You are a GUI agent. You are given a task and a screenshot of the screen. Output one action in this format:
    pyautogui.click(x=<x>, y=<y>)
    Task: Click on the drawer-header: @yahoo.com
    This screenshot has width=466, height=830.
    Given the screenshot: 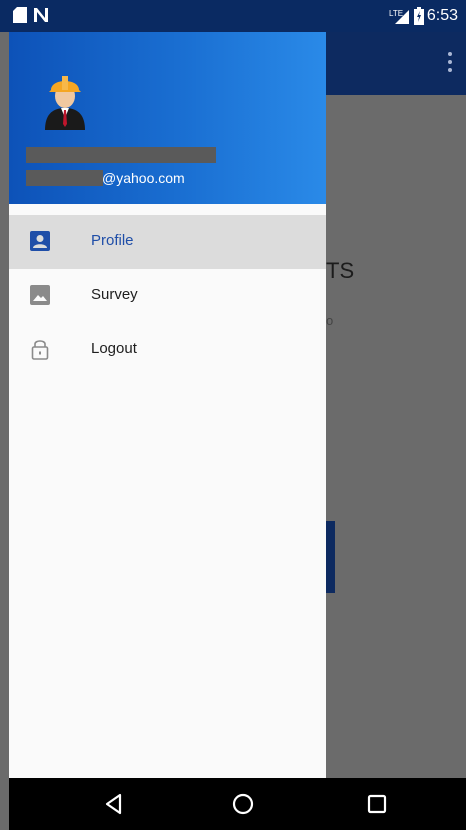 What is the action you would take?
    pyautogui.click(x=167, y=118)
    